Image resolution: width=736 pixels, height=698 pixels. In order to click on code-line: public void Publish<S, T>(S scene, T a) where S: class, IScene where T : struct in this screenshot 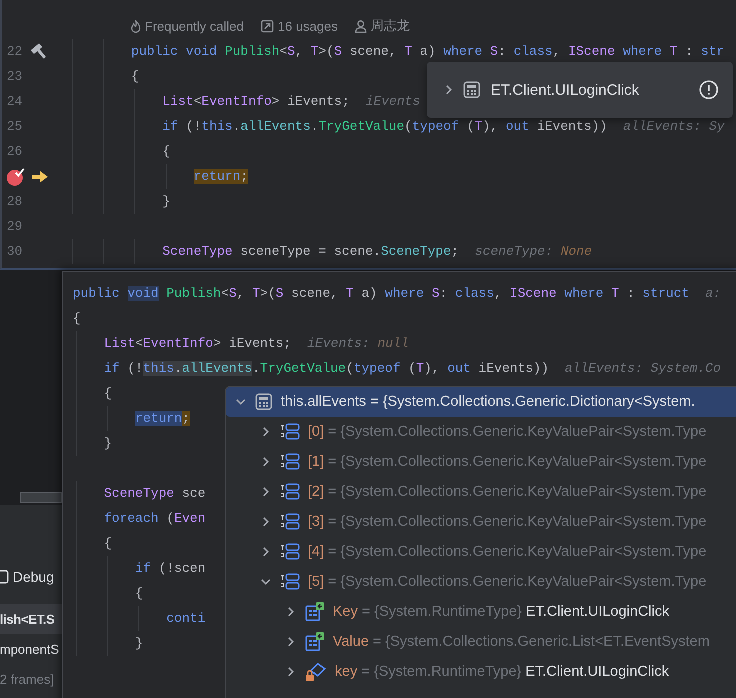, I will do `click(381, 294)`.